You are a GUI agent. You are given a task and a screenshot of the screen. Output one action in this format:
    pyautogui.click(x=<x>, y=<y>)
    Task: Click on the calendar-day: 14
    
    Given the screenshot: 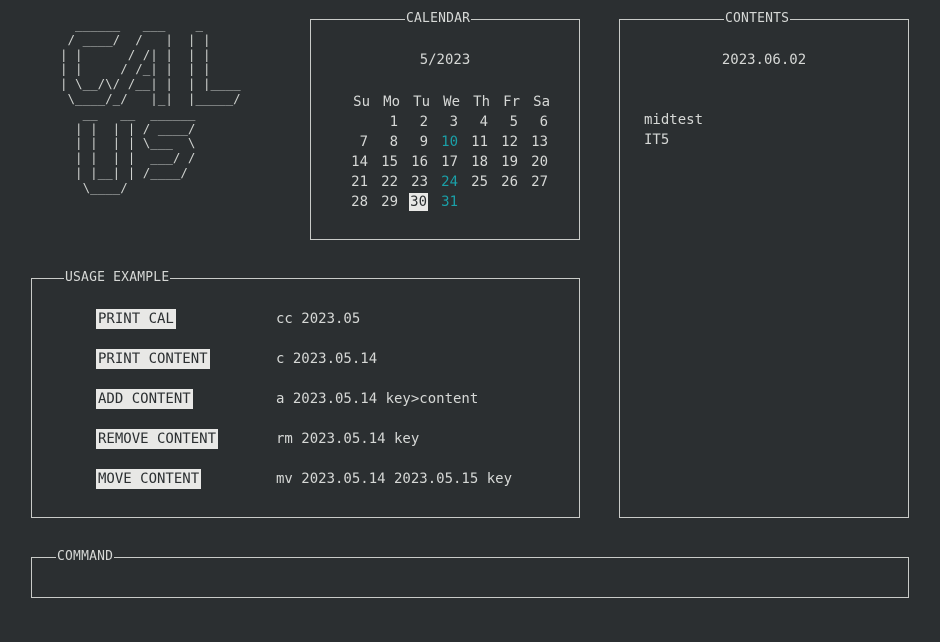 What is the action you would take?
    pyautogui.click(x=358, y=162)
    